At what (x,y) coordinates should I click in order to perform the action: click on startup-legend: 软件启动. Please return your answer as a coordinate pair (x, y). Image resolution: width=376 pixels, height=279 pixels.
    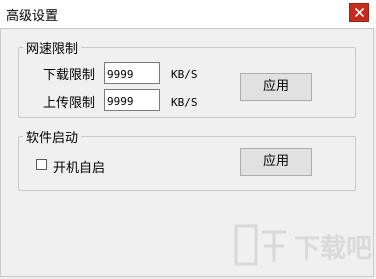
    Looking at the image, I should click on (52, 136).